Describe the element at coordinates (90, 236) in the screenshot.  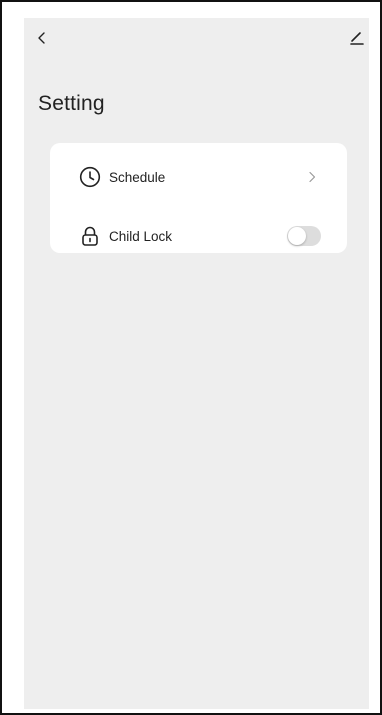
I see `lock-icon` at that location.